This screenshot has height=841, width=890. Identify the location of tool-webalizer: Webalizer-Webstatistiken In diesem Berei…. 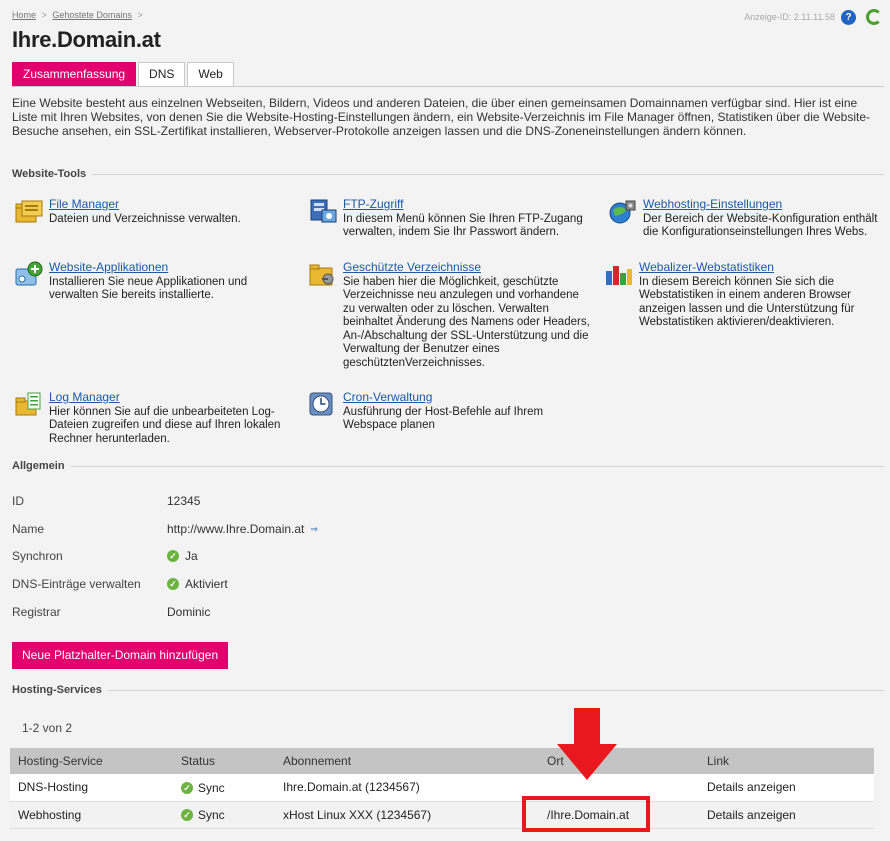
(742, 295).